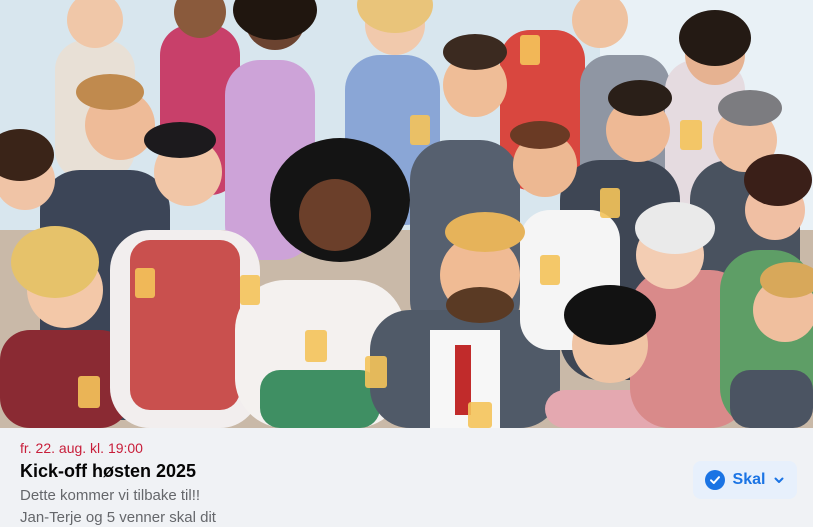 This screenshot has width=813, height=527. I want to click on rsvp-going-button: Skal, so click(745, 480).